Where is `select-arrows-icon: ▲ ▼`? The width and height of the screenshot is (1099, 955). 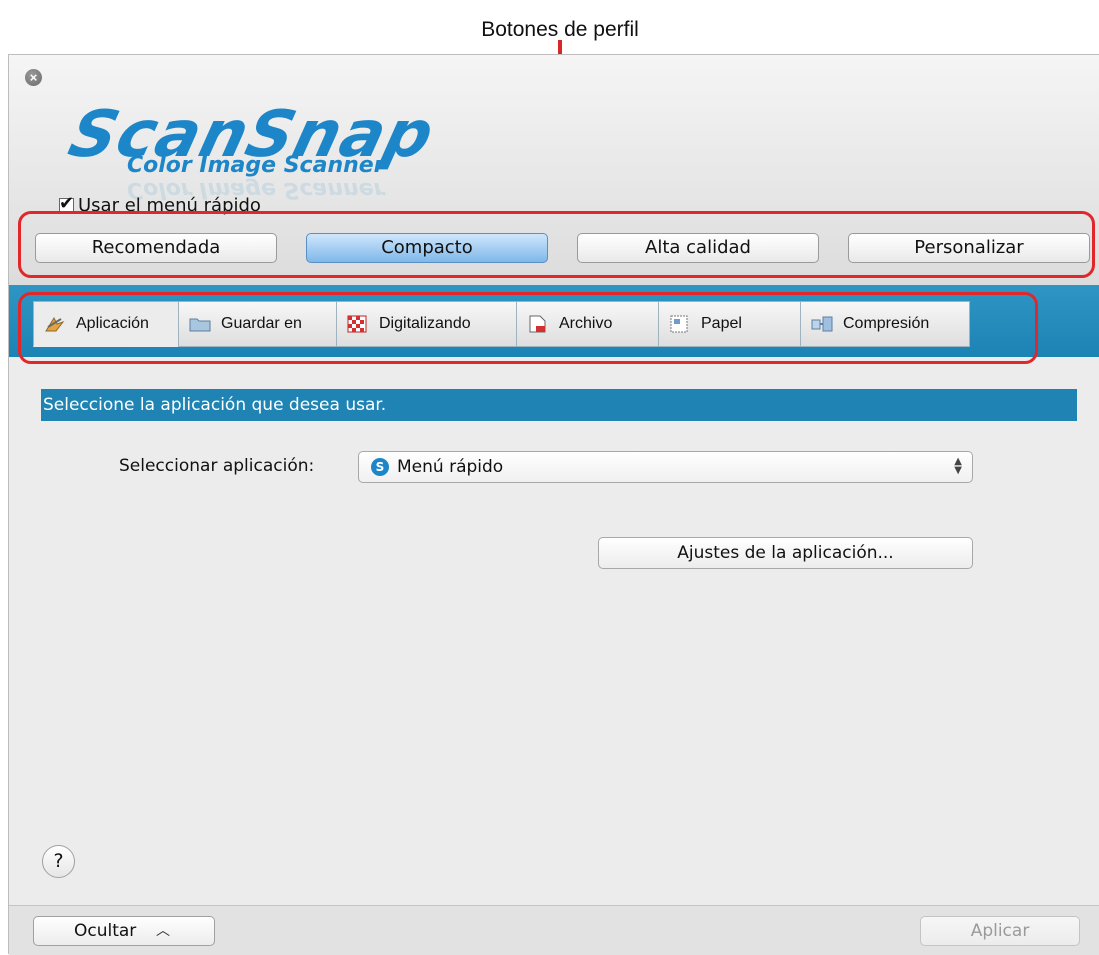
select-arrows-icon: ▲ ▼ is located at coordinates (958, 466).